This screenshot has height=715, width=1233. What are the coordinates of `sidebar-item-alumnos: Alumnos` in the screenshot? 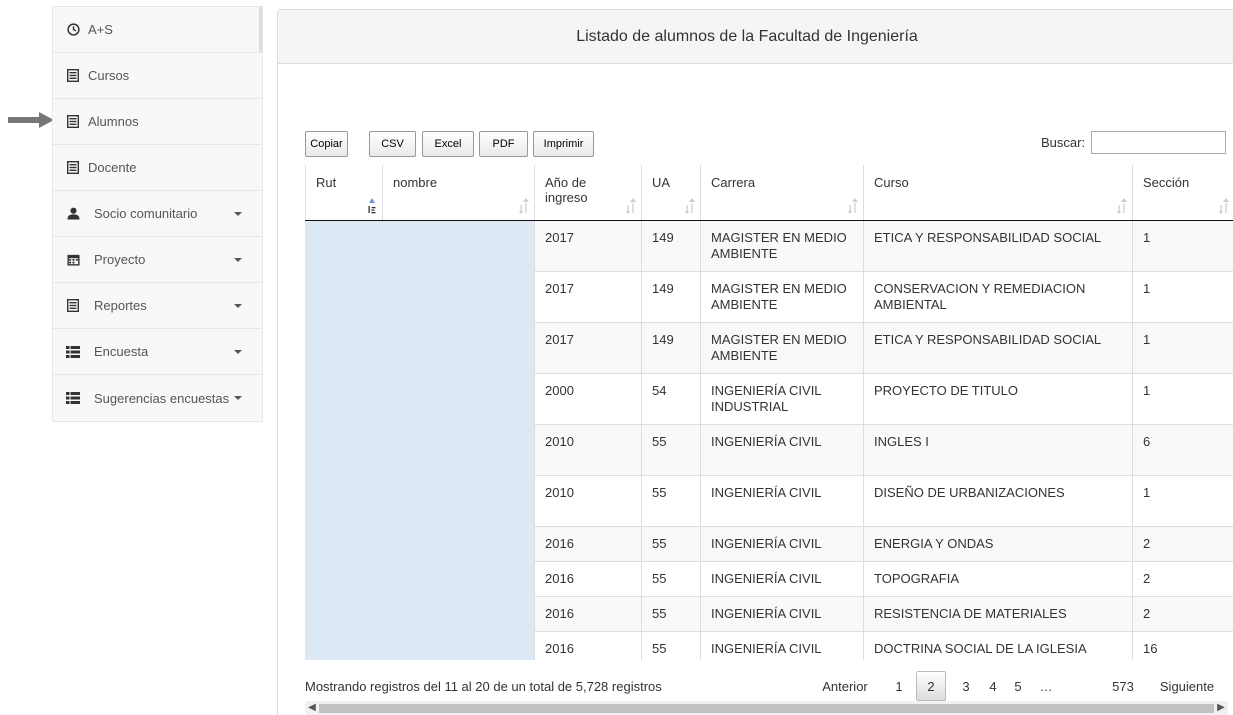 It's located at (157, 122).